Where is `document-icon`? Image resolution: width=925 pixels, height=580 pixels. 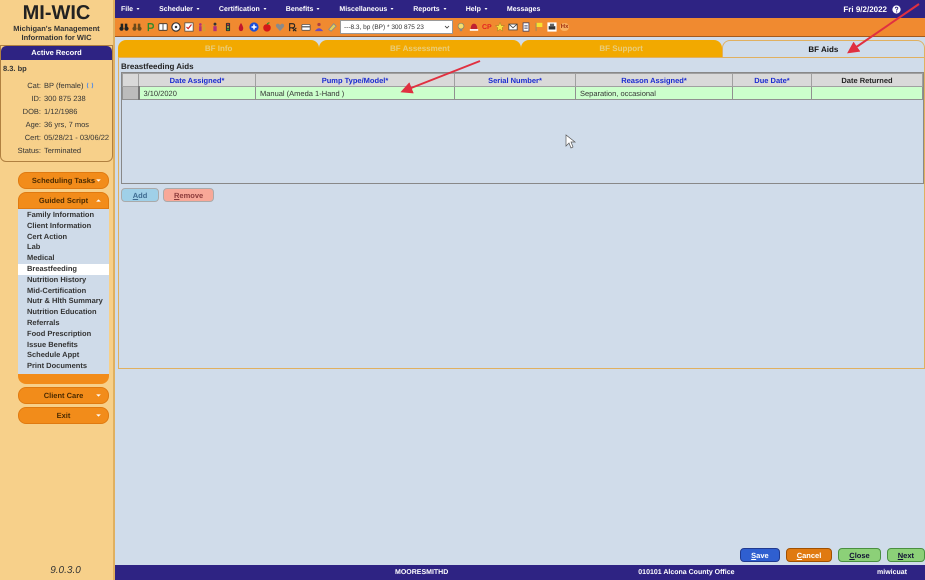
document-icon is located at coordinates (525, 27).